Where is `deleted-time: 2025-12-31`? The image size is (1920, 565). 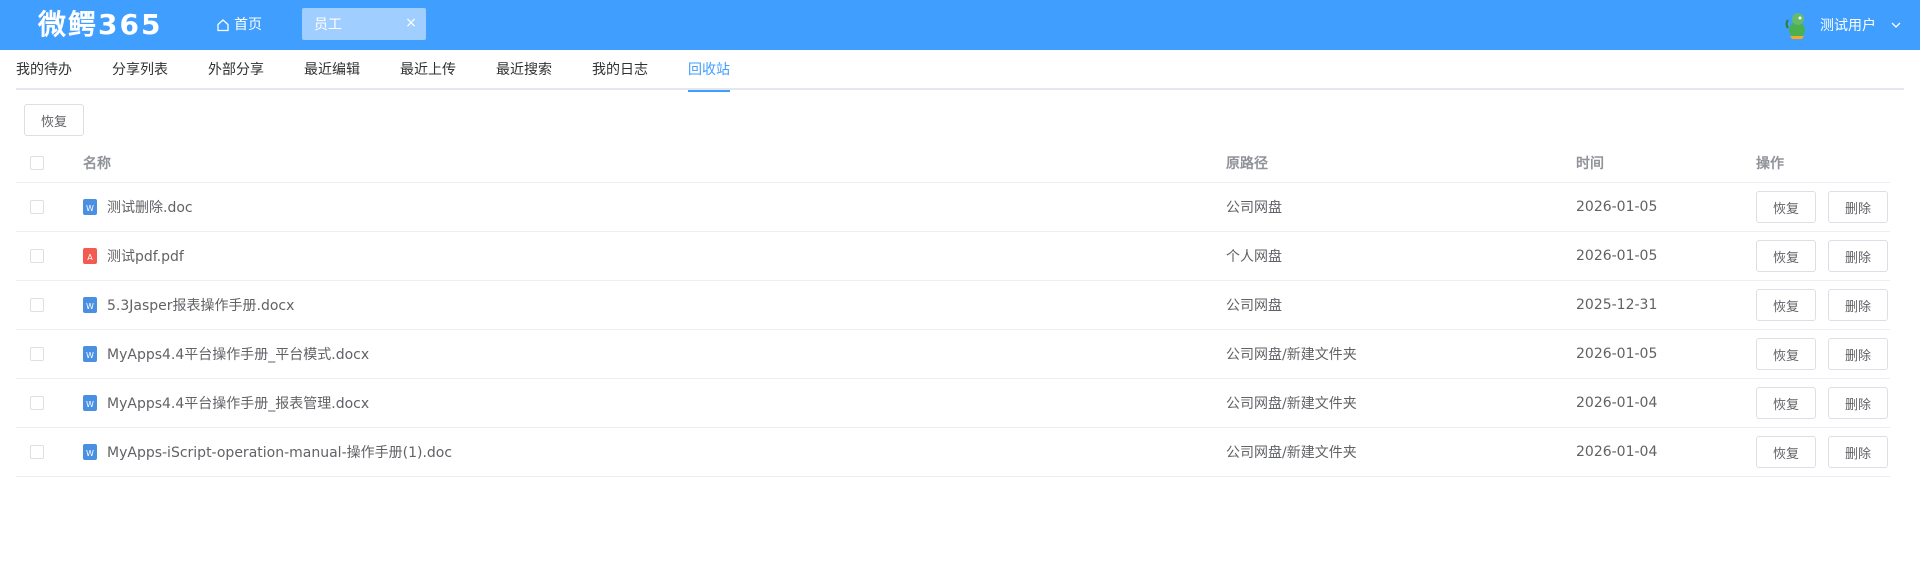
deleted-time: 2025-12-31 is located at coordinates (1617, 305).